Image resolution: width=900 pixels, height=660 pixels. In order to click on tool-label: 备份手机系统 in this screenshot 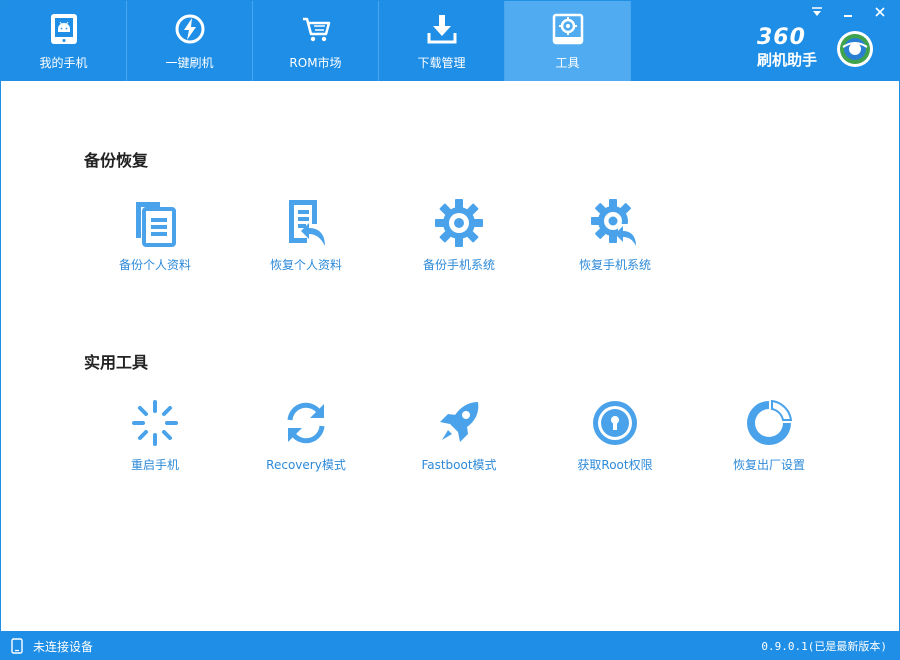, I will do `click(458, 265)`.